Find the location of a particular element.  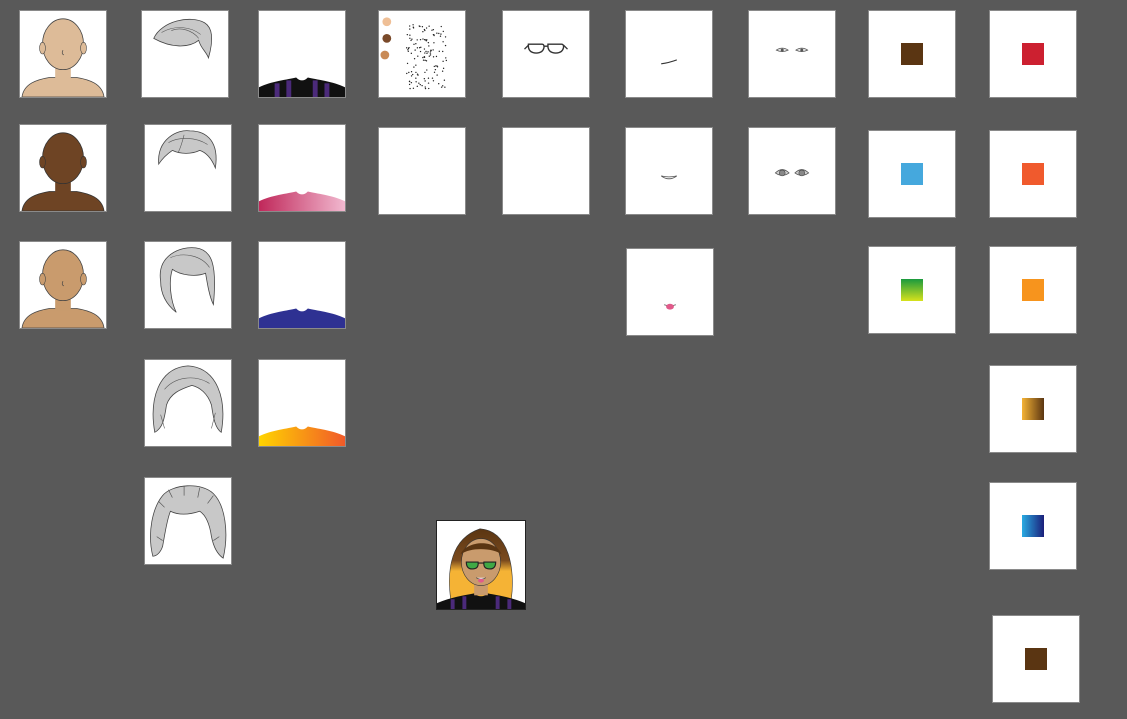

shirt-option-yellow-orange is located at coordinates (302, 403).